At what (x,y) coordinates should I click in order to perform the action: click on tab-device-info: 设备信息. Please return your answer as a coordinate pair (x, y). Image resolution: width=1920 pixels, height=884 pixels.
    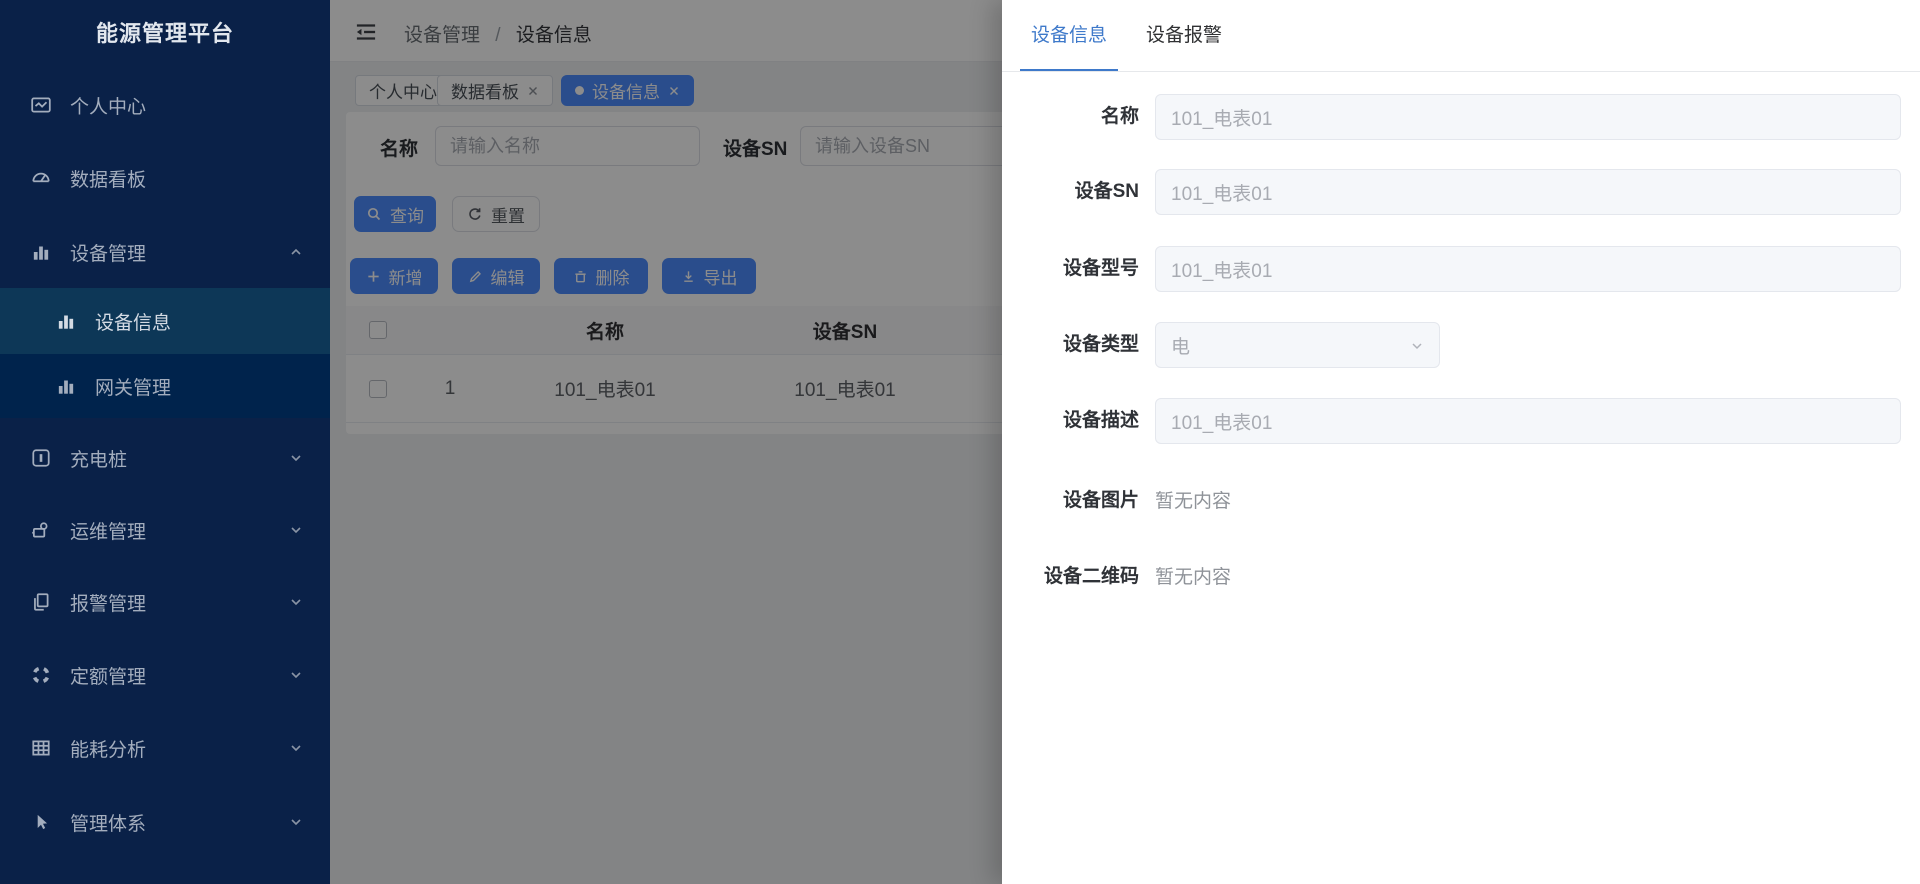
    Looking at the image, I should click on (1069, 35).